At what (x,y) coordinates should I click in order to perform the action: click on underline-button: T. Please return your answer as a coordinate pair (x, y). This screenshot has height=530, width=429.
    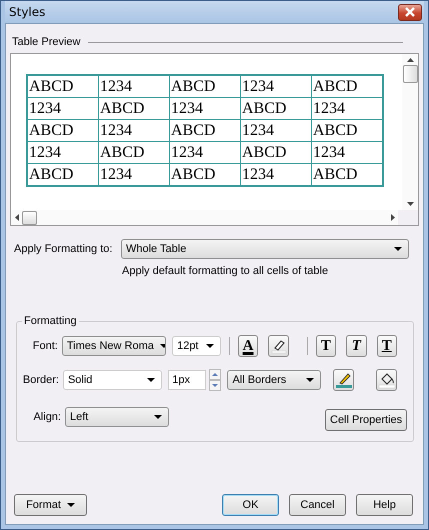
    Looking at the image, I should click on (386, 346).